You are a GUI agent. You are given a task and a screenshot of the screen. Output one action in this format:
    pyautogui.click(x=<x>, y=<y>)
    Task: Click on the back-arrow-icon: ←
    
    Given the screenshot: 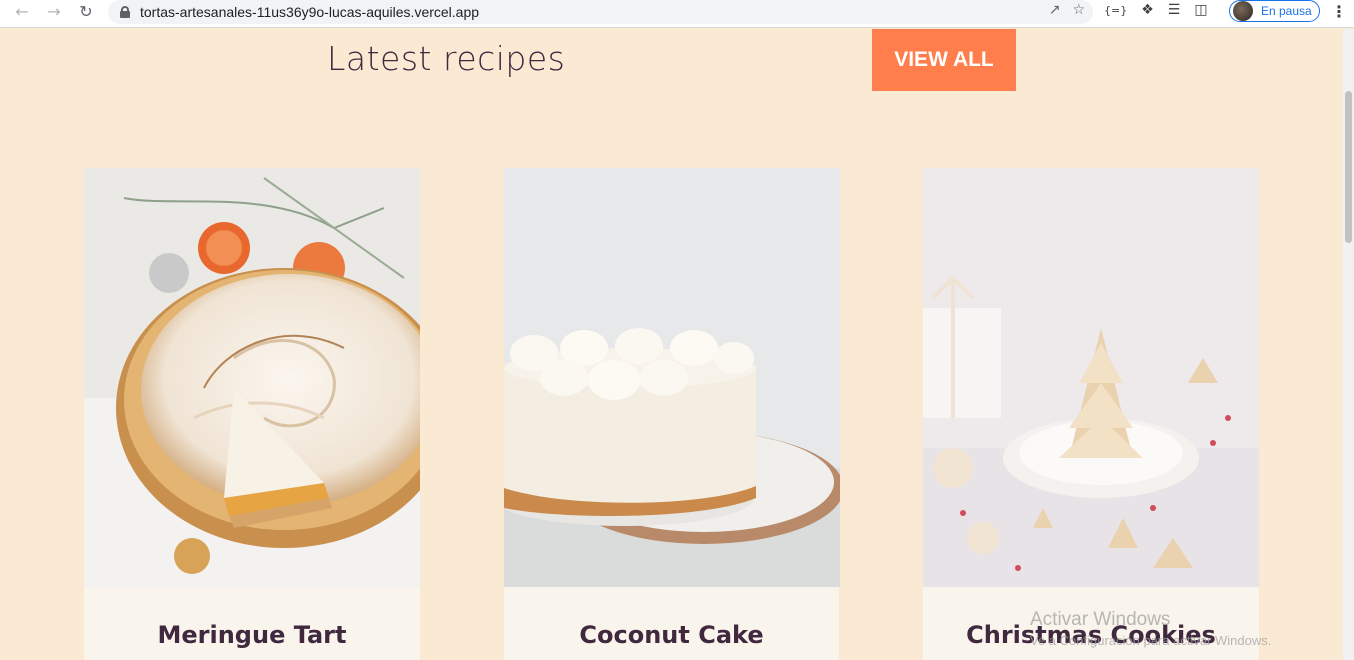 What is the action you would take?
    pyautogui.click(x=22, y=11)
    